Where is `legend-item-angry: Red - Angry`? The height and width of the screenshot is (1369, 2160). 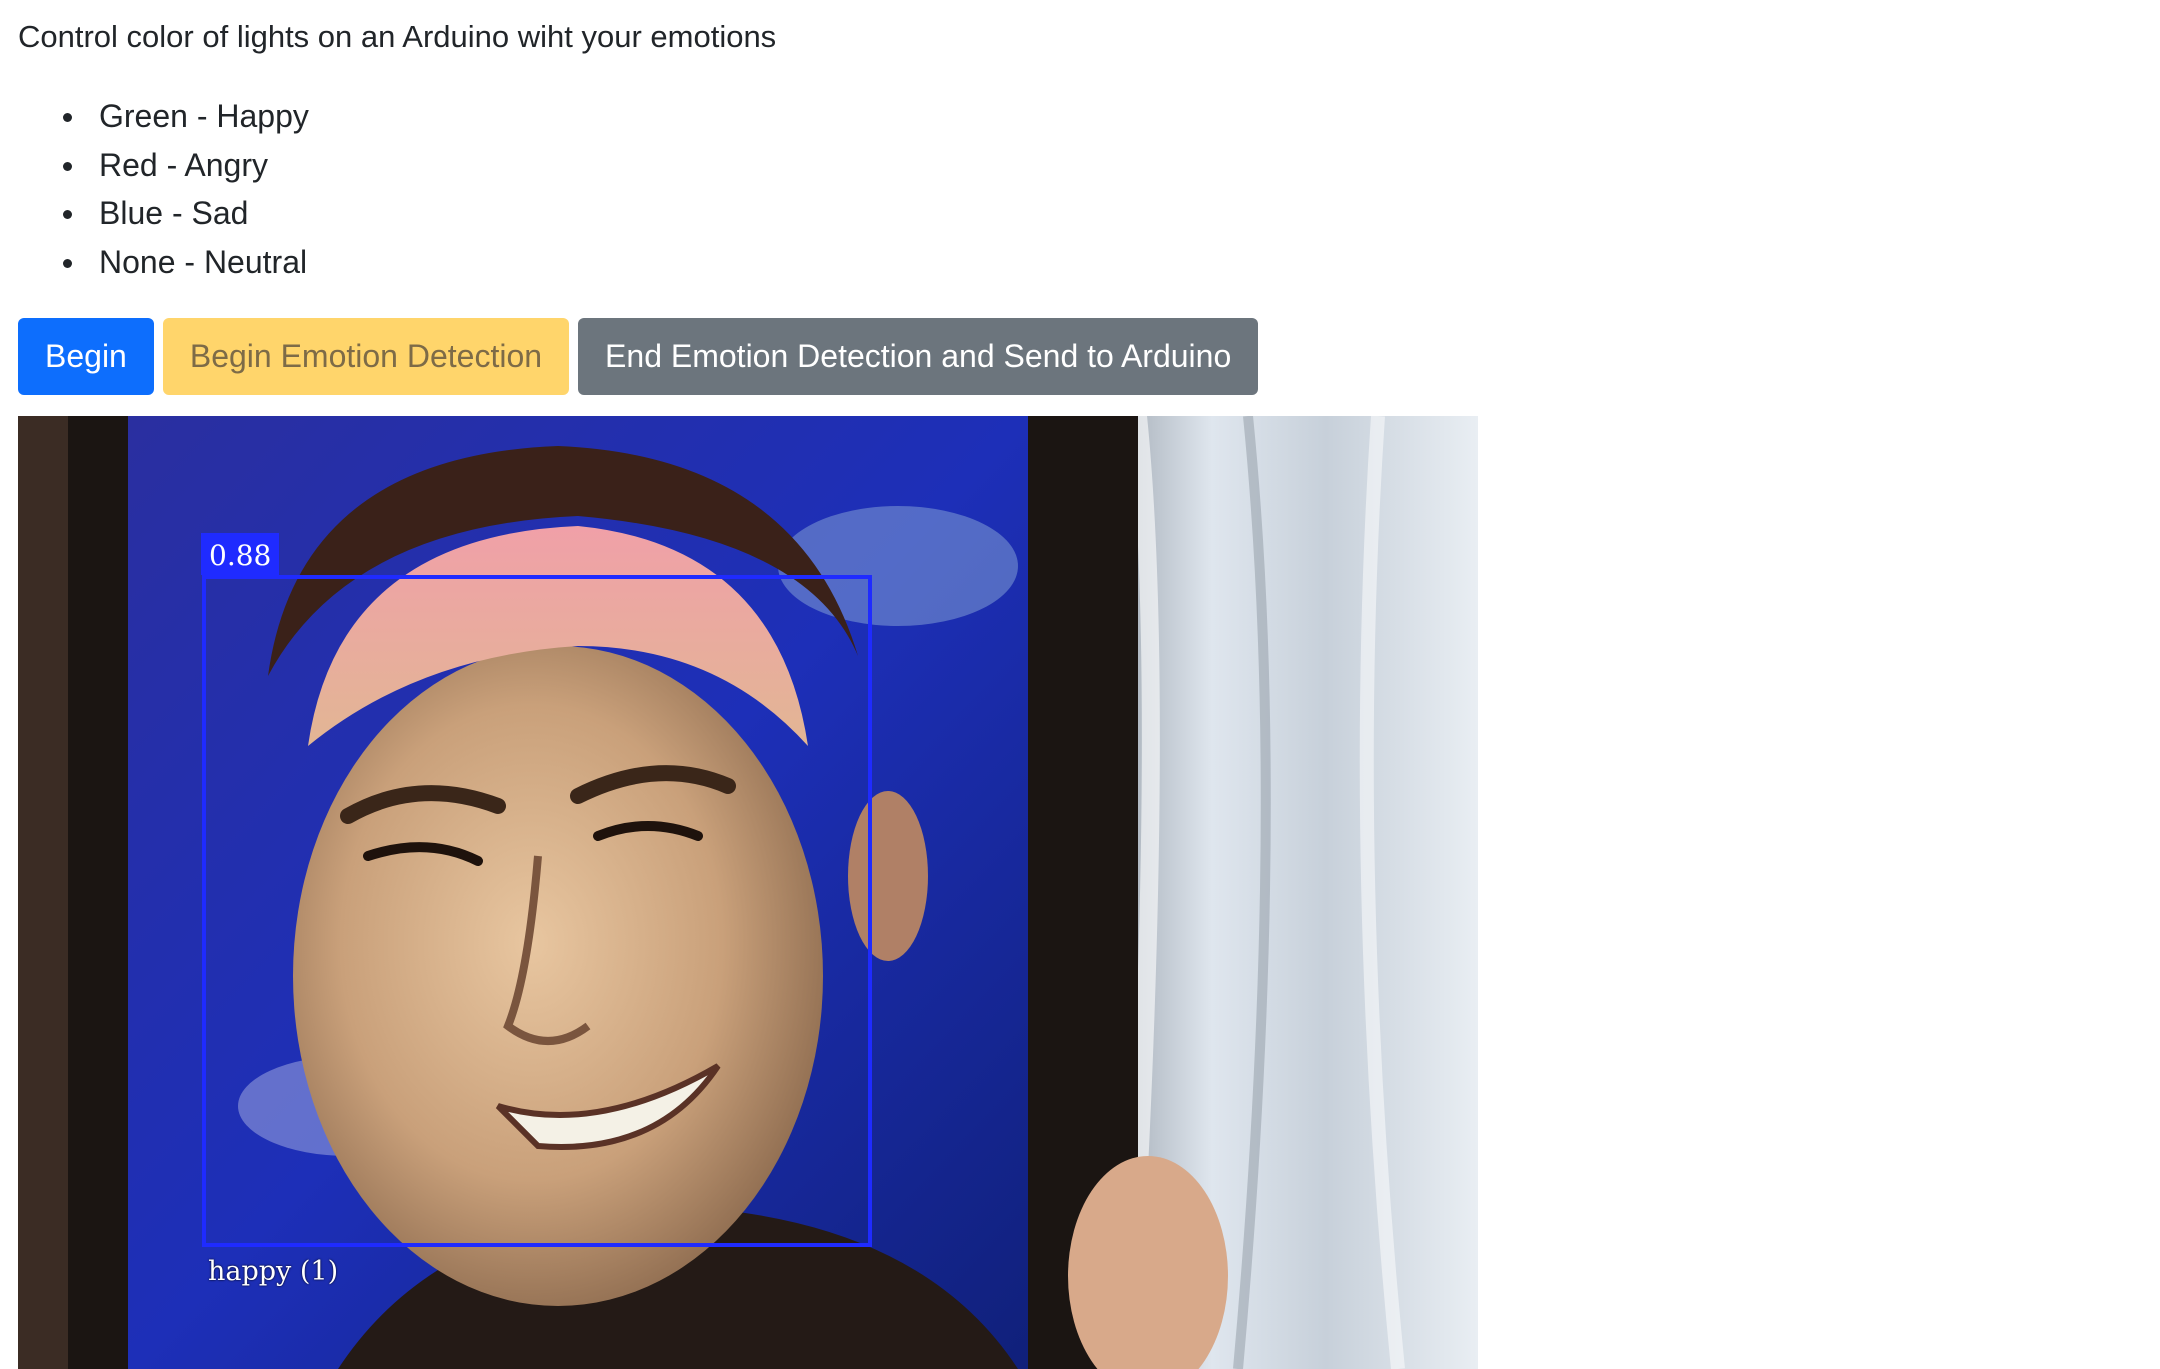
legend-item-angry: Red - Angry is located at coordinates (163, 165).